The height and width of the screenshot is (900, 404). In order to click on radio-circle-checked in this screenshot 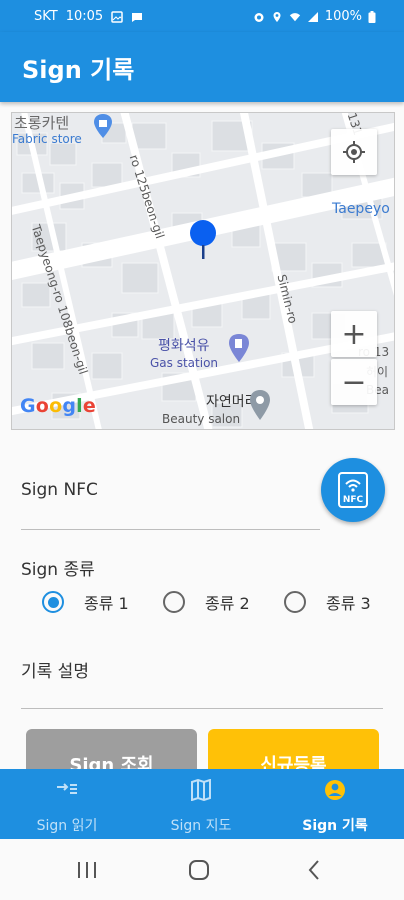, I will do `click(53, 602)`.